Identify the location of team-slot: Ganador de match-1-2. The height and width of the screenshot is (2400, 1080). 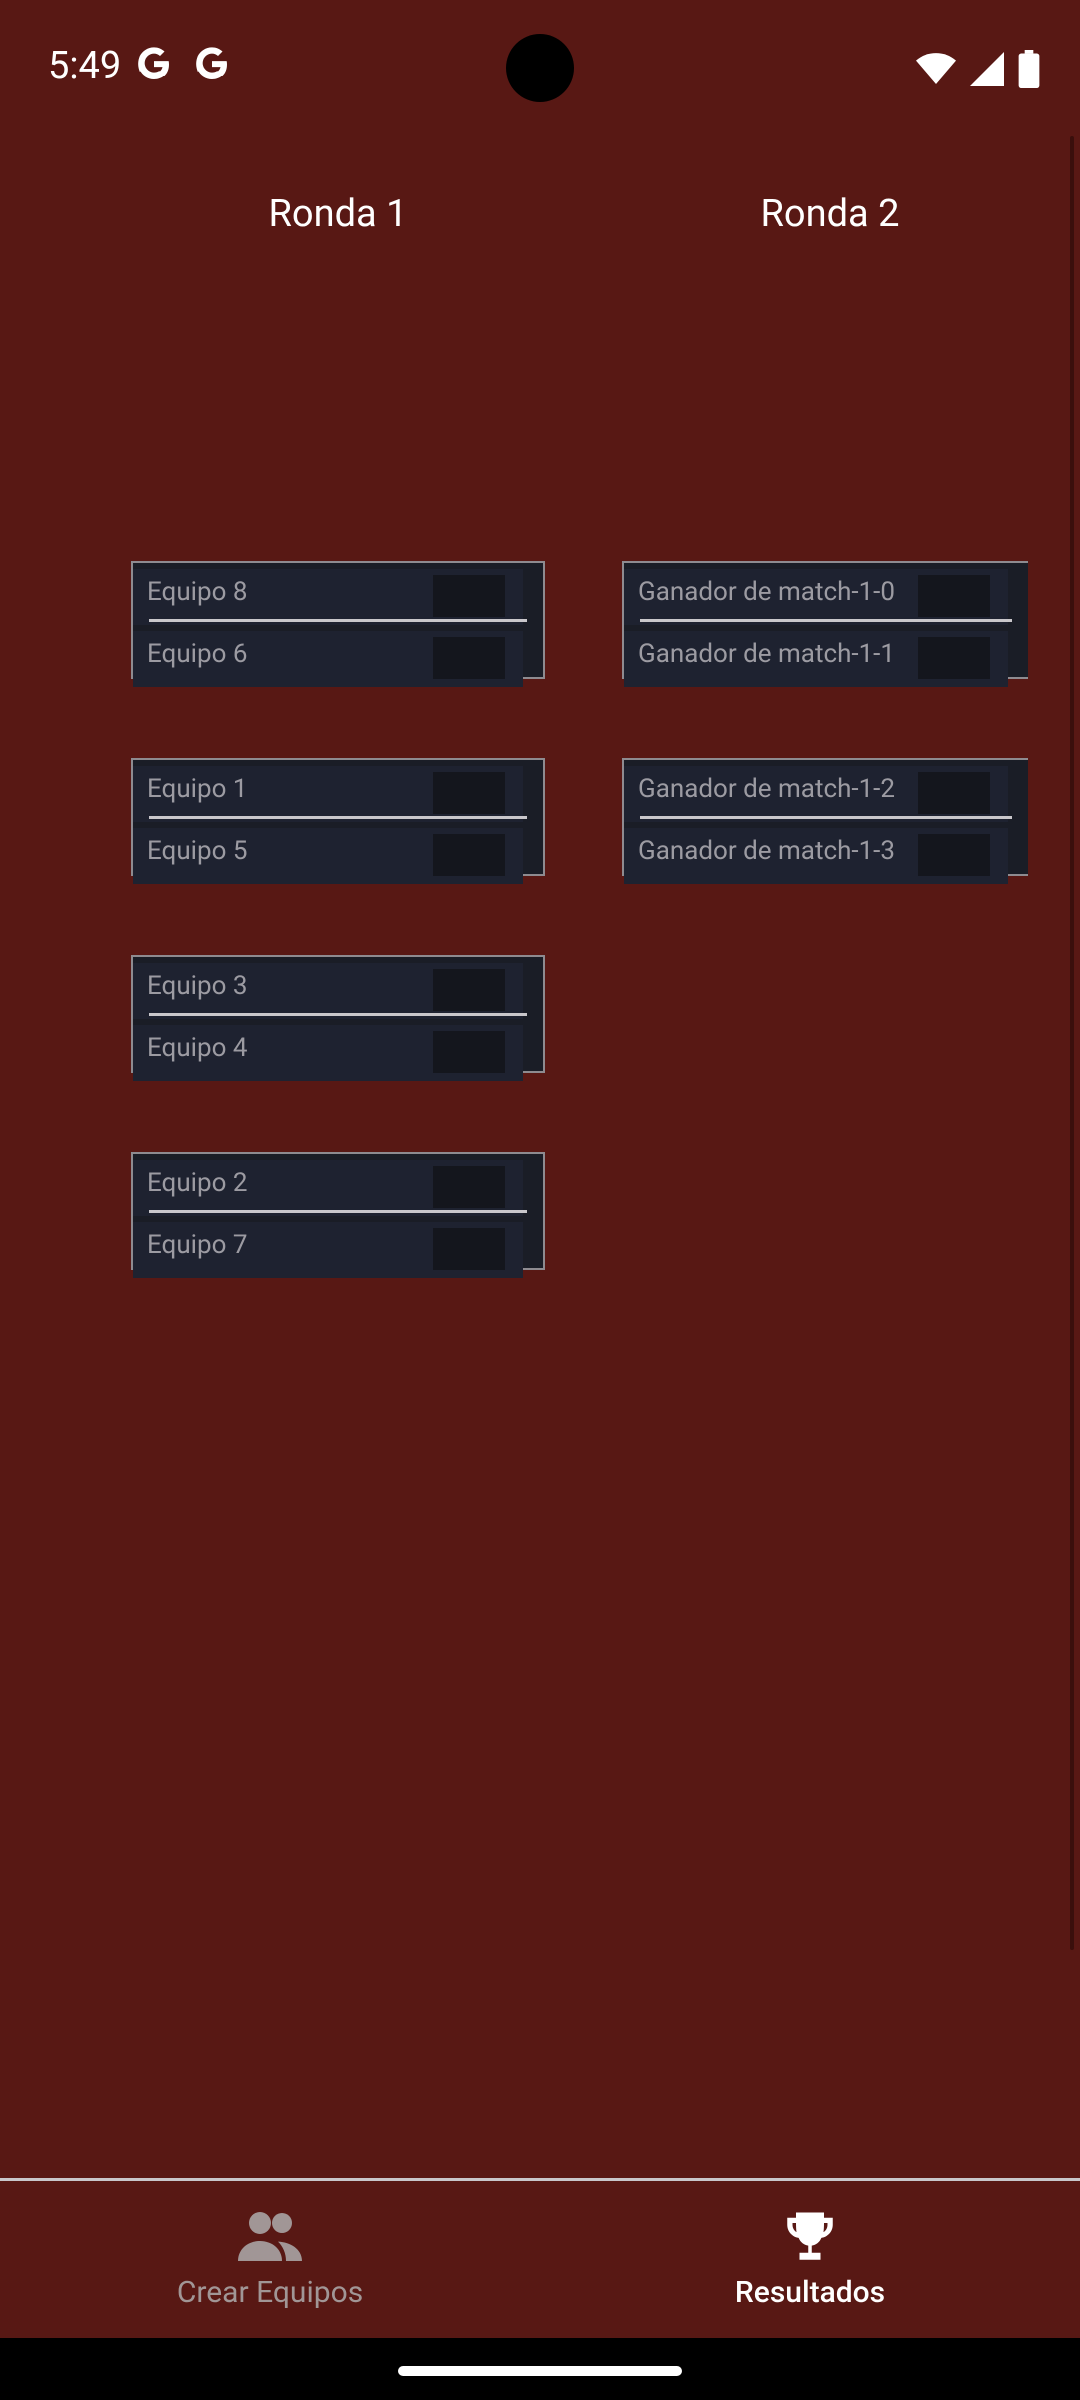
(826, 794).